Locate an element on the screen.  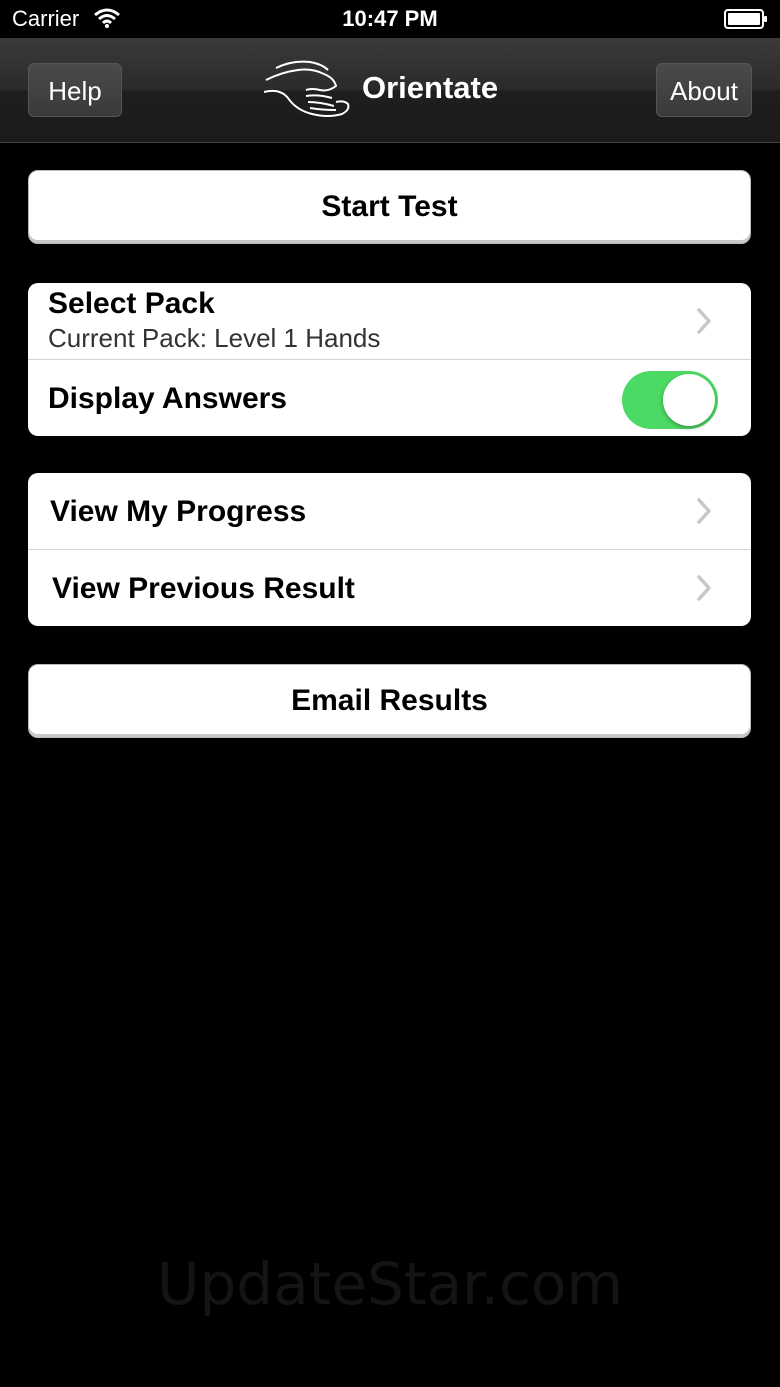
display-answers-toggle is located at coordinates (670, 400).